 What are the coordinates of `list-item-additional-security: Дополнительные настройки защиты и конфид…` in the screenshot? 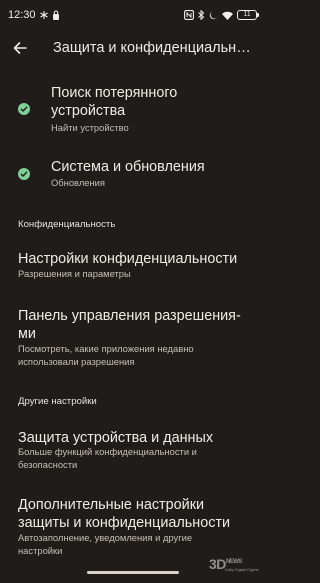 It's located at (132, 525).